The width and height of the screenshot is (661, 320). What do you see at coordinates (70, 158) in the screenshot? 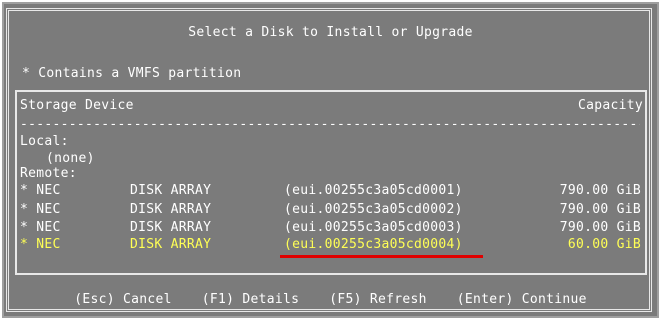
I see `local-none-text: (none)` at bounding box center [70, 158].